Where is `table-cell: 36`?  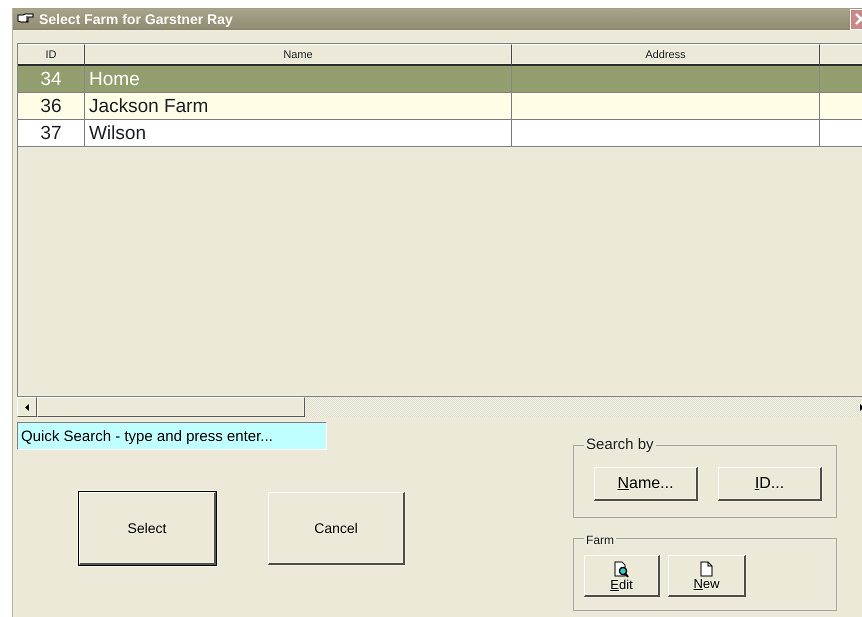 table-cell: 36 is located at coordinates (51, 106).